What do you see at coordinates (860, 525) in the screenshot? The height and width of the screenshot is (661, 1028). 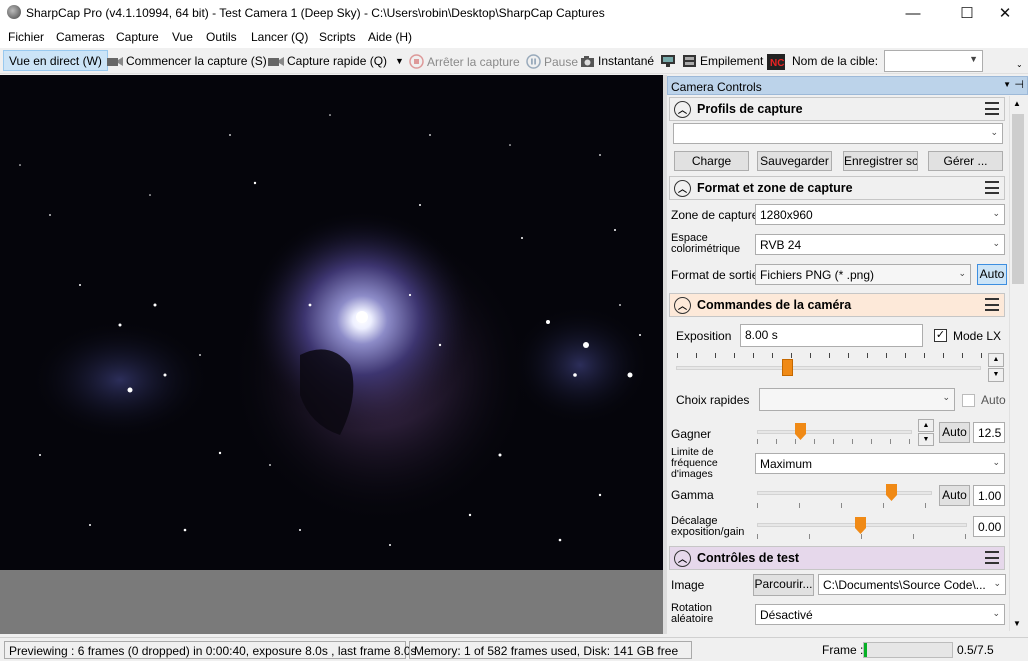 I see `offset-slider-thumb` at bounding box center [860, 525].